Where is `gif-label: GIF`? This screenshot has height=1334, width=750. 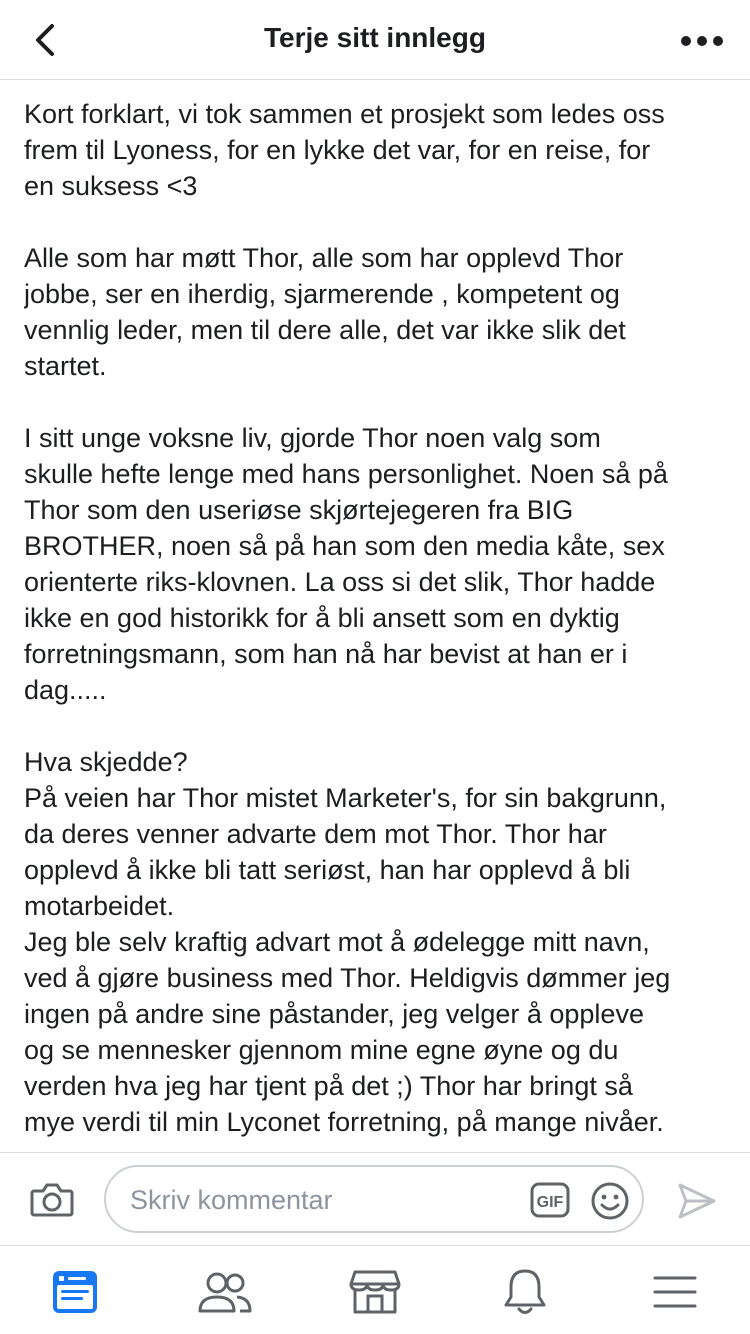
gif-label: GIF is located at coordinates (550, 1202).